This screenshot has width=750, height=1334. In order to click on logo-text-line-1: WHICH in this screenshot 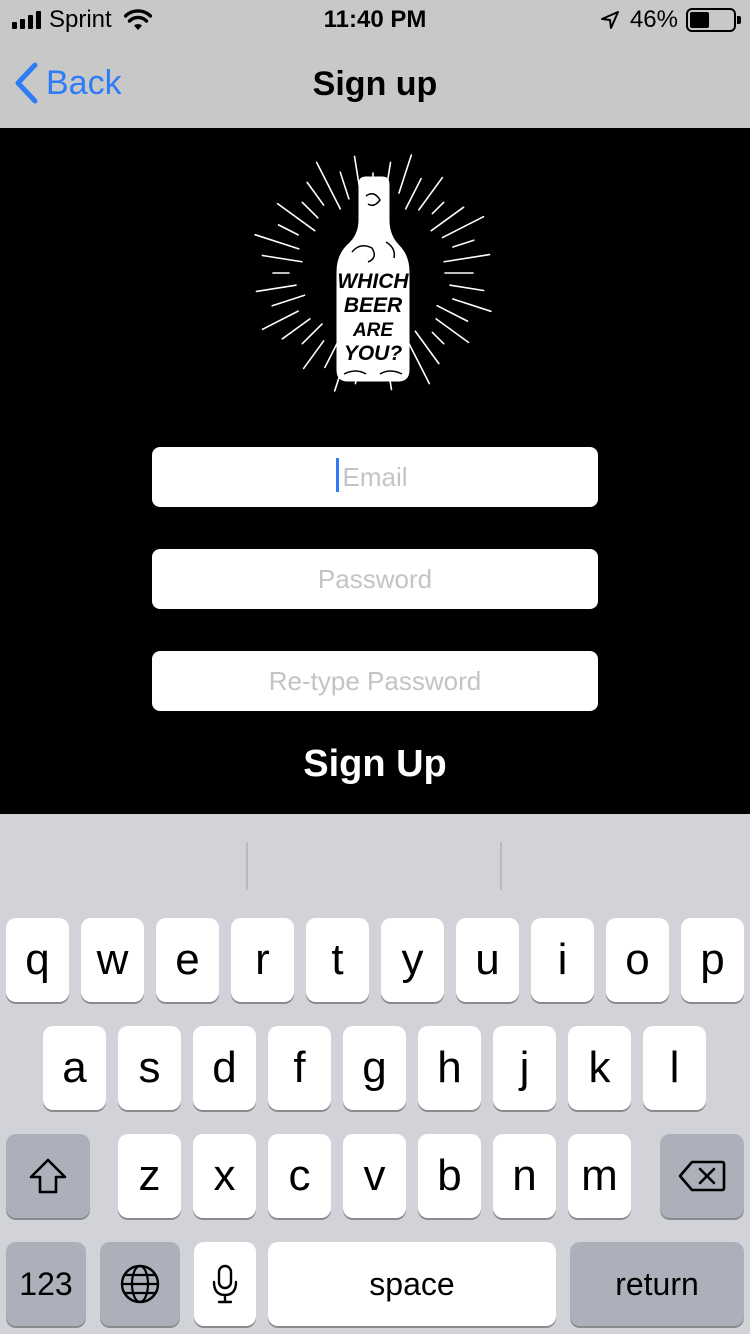, I will do `click(373, 281)`.